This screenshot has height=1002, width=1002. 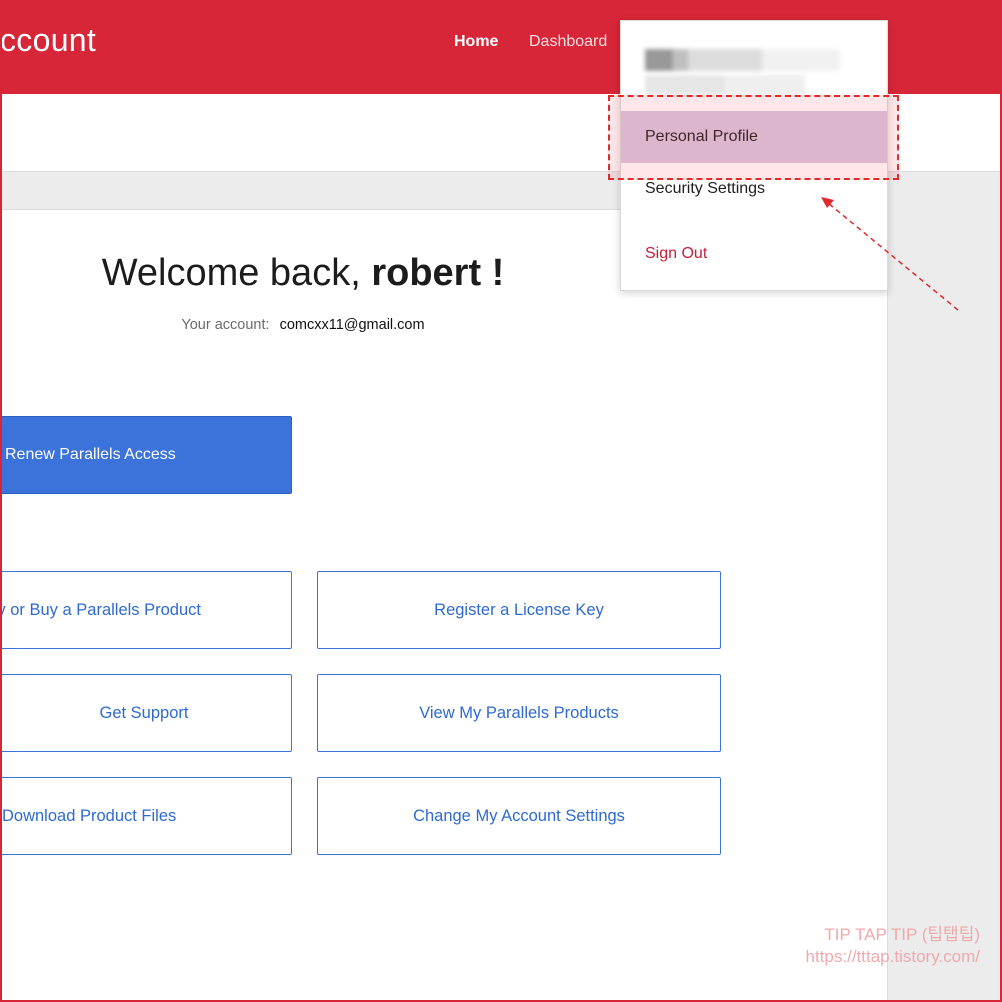 I want to click on menu-item-sign-out: Sign Out, so click(x=754, y=254).